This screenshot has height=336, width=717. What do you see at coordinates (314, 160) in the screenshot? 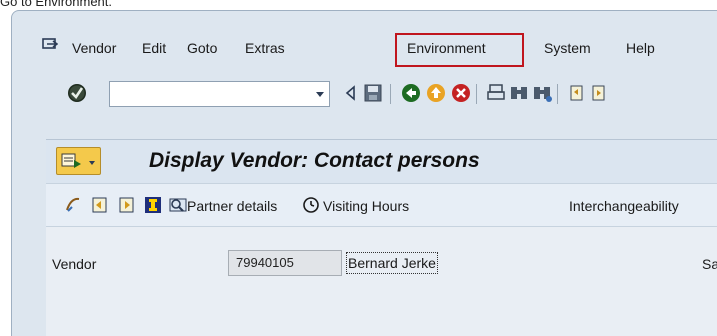
I see `page-title: Display Vendor: Contact persons` at bounding box center [314, 160].